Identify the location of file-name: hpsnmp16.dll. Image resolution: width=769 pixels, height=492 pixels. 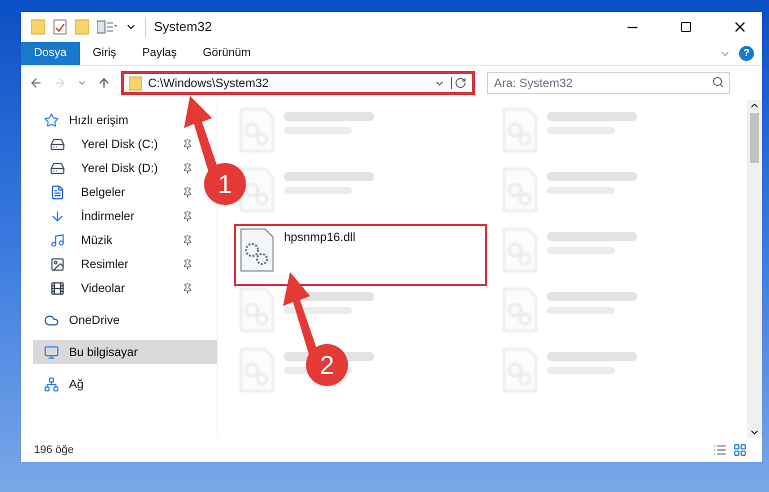
(320, 237).